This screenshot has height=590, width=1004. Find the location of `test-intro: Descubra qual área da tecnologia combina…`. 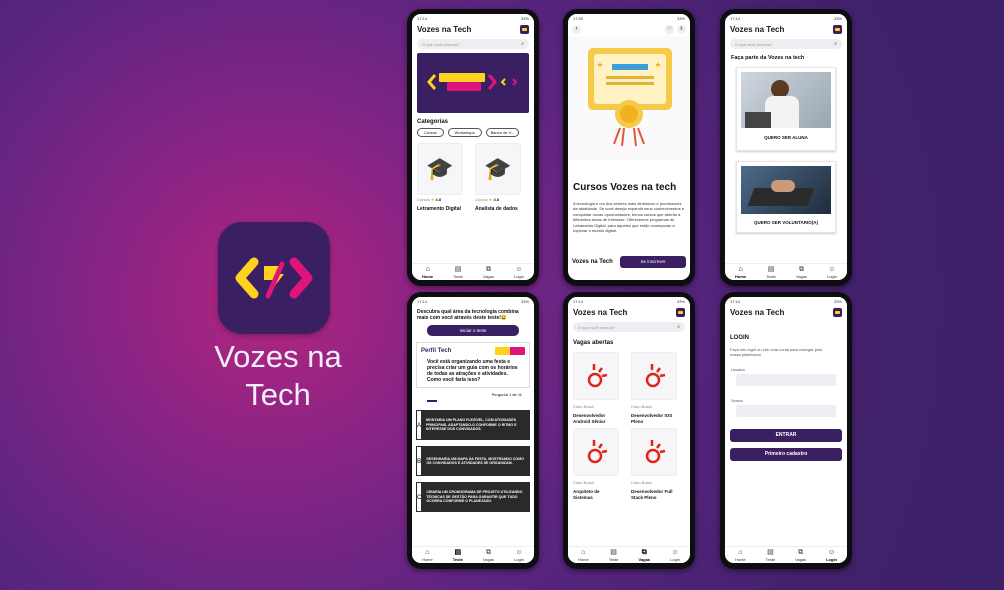

test-intro: Descubra qual área da tecnologia combina… is located at coordinates (468, 315).